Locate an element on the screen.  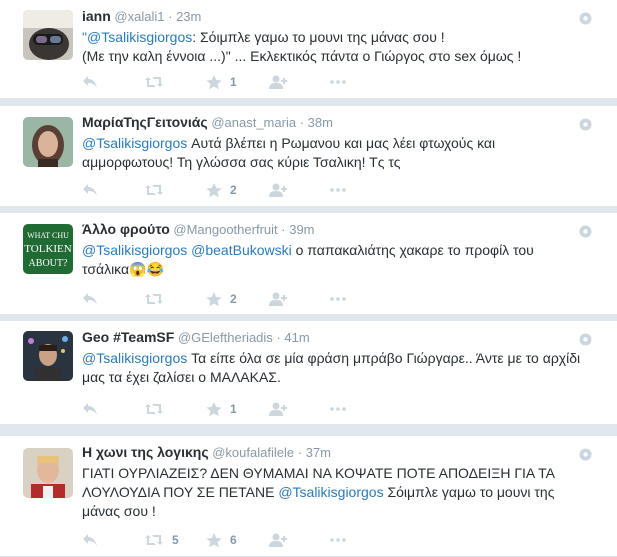
tweet-header: Η χωνι της λογικης @koufalafilele · 37m is located at coordinates (331, 452).